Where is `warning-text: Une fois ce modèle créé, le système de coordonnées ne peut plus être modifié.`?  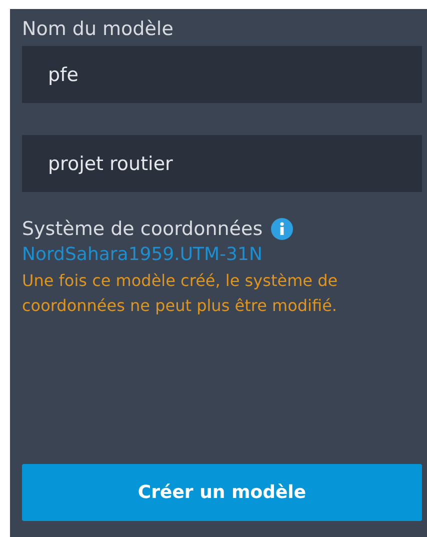
warning-text: Une fois ce modèle créé, le système de coordonnées ne peut plus être modifié. is located at coordinates (180, 293).